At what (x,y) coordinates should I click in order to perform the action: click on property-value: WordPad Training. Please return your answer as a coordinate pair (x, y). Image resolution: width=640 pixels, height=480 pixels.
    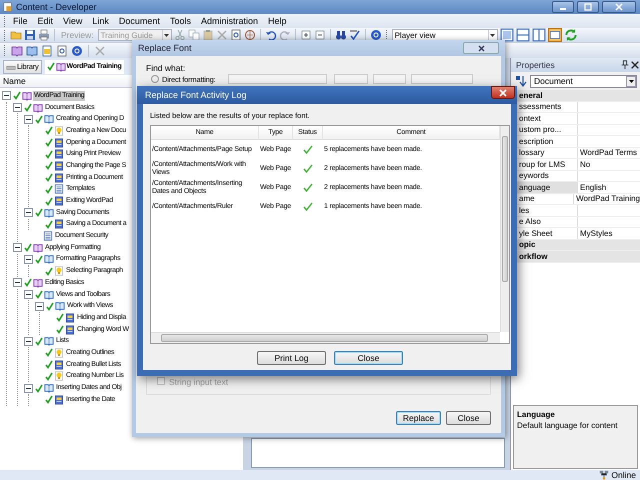
    Looking at the image, I should click on (608, 199).